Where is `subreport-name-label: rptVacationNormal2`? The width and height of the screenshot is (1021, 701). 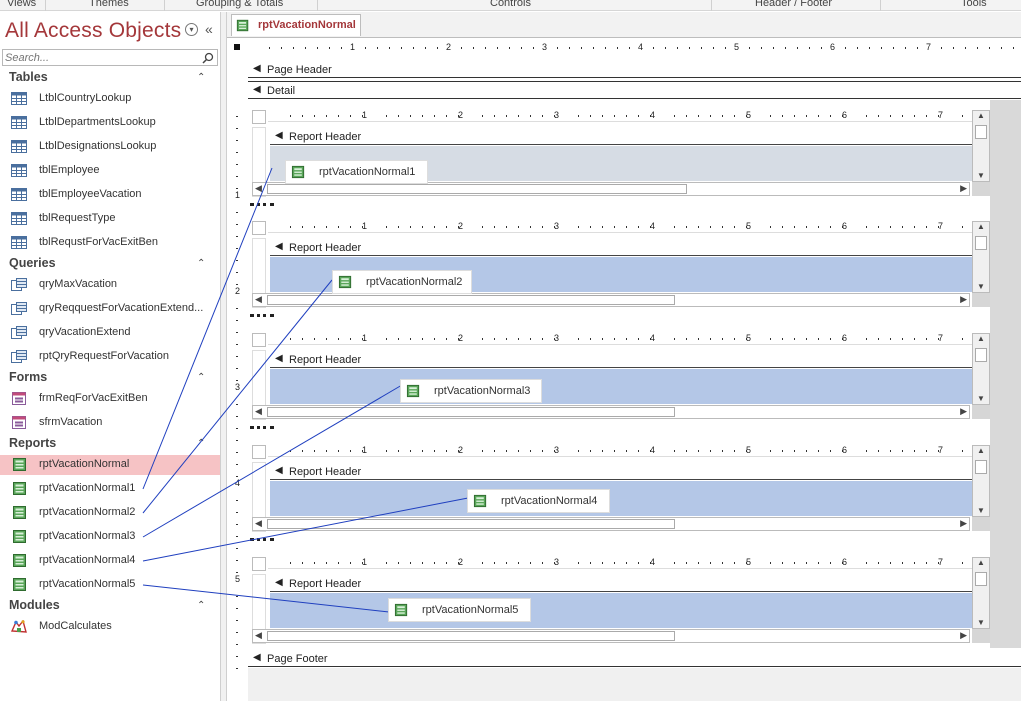
subreport-name-label: rptVacationNormal2 is located at coordinates (402, 282).